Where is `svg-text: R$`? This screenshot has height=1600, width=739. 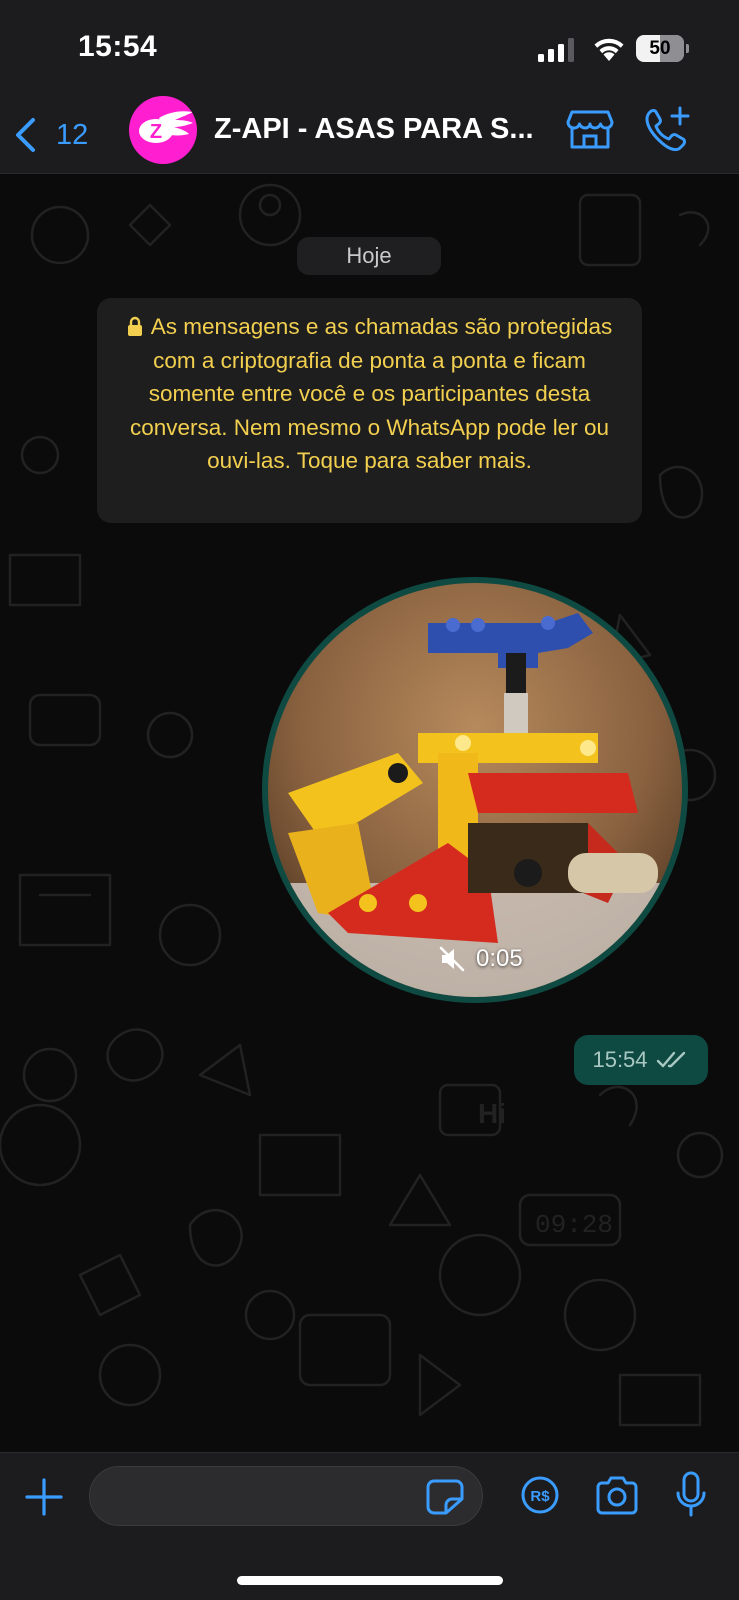 svg-text: R$ is located at coordinates (540, 1496).